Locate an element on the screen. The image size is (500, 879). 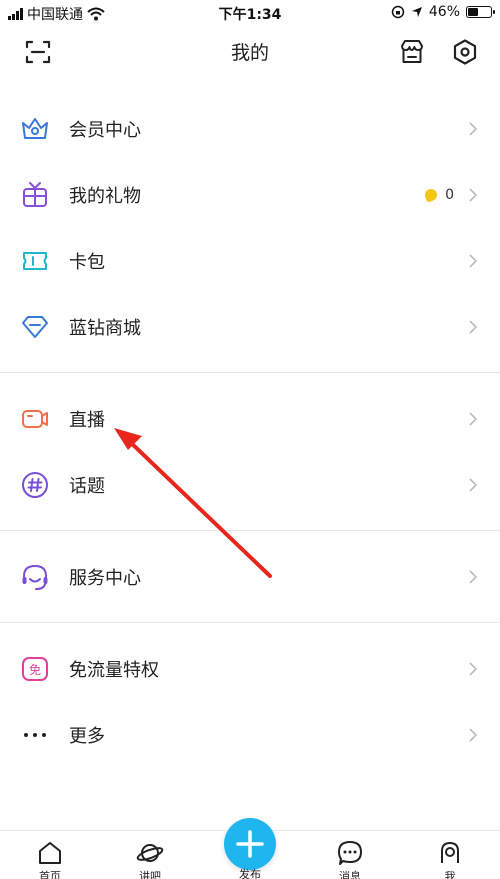
more-icon is located at coordinates (35, 735).